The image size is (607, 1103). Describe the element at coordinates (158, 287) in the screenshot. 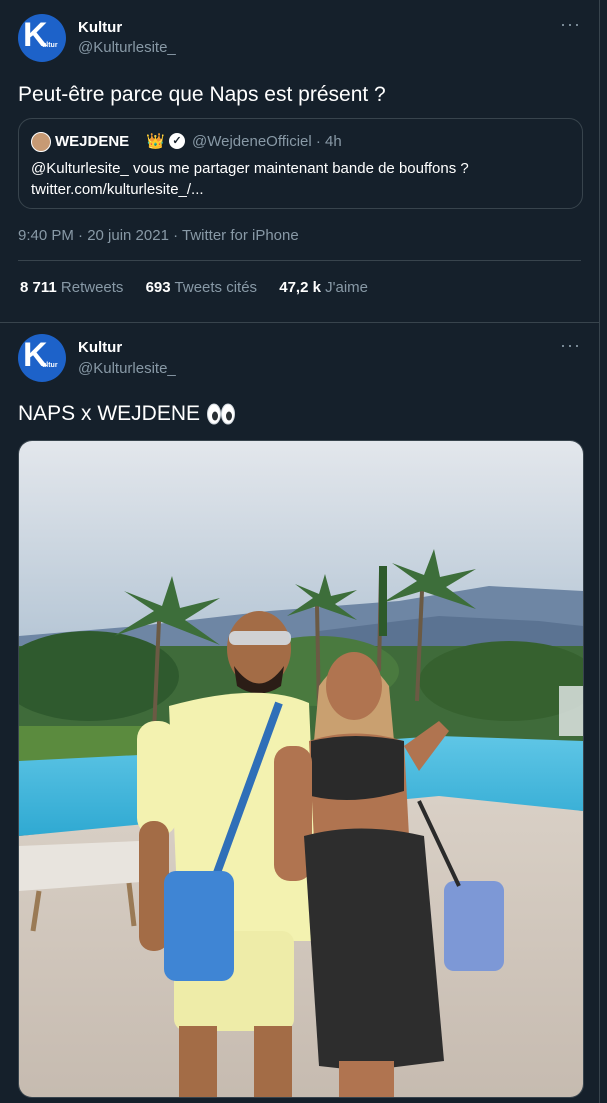

I see `quotes-count: 693` at that location.